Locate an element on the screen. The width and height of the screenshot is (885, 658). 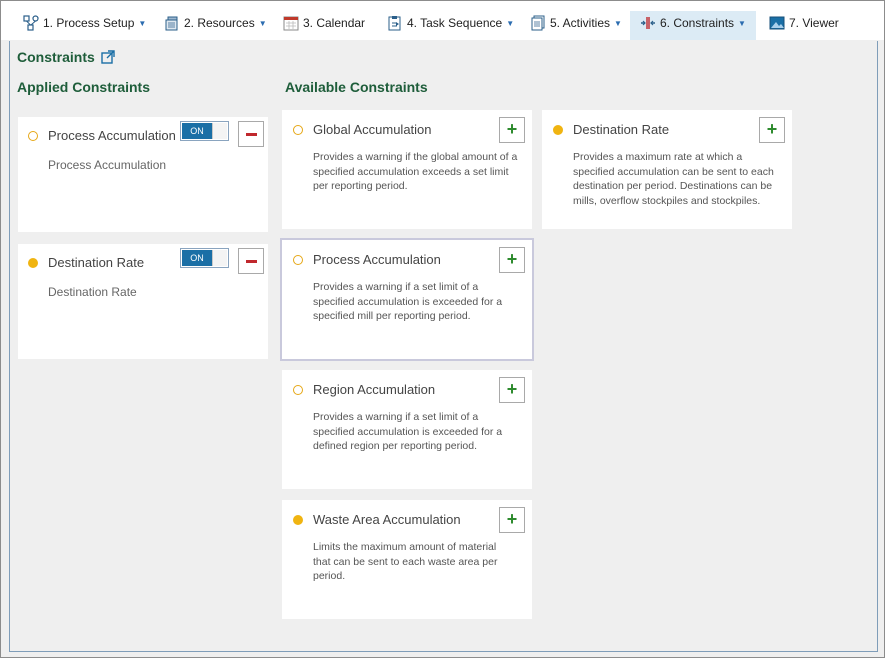
tab-activities: 5. Activities ▼ is located at coordinates (576, 25).